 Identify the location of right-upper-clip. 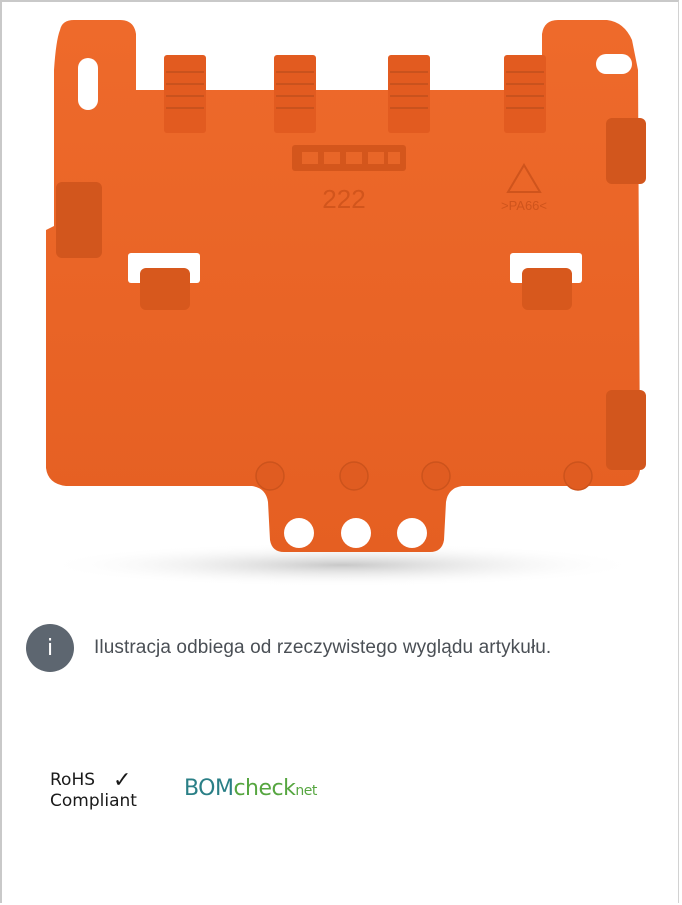
(626, 151).